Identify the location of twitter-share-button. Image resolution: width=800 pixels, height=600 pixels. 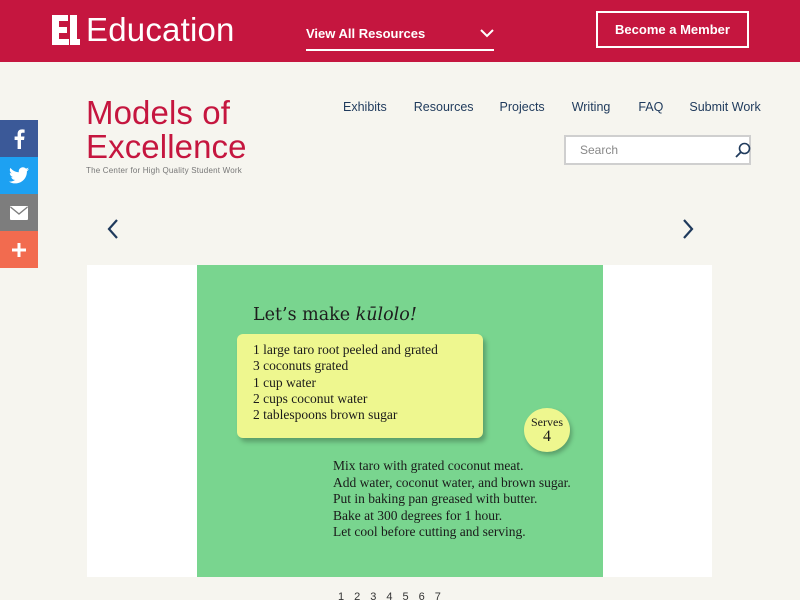
(19, 175).